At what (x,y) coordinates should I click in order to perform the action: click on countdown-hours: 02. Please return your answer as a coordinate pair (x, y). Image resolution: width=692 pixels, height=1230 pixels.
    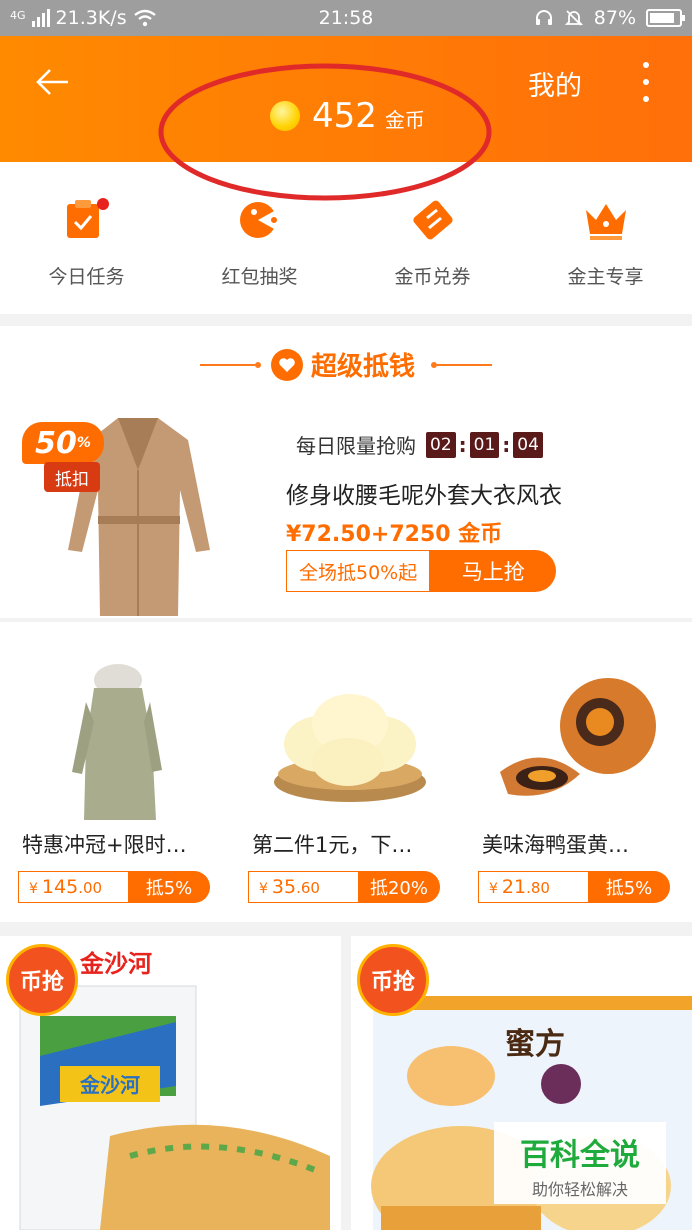
    Looking at the image, I should click on (441, 444).